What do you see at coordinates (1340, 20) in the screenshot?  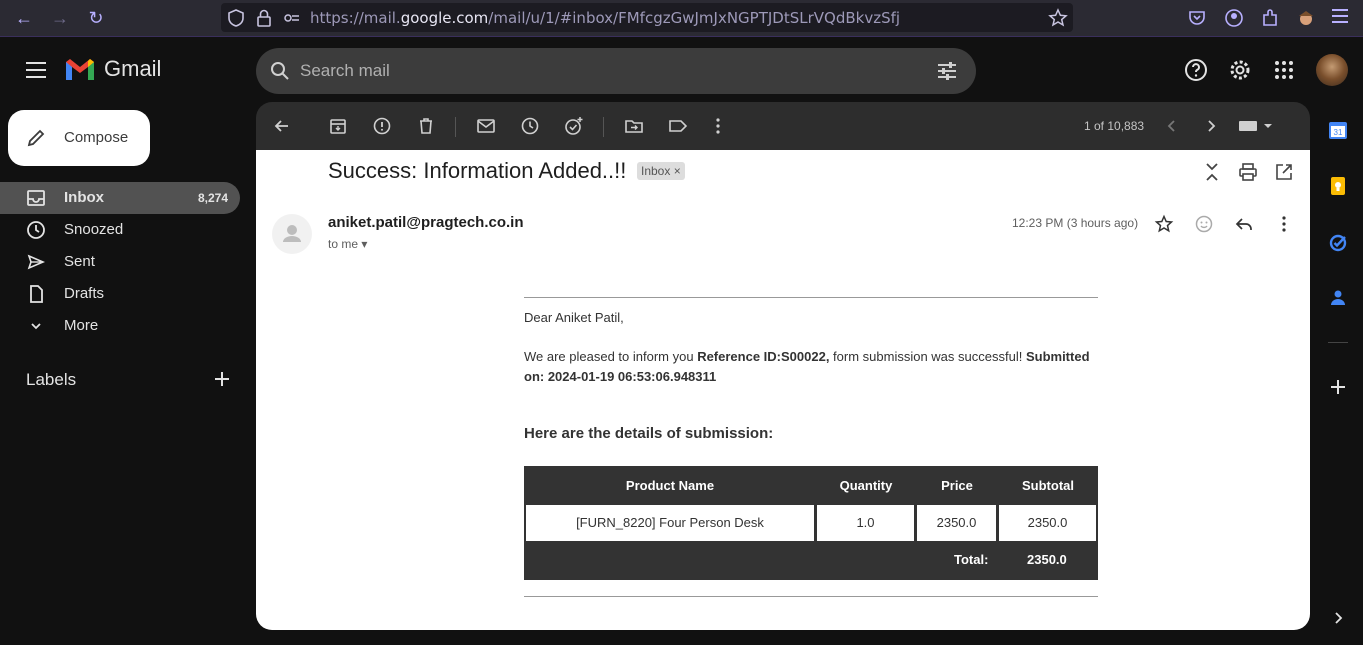 I see `menu-icon` at bounding box center [1340, 20].